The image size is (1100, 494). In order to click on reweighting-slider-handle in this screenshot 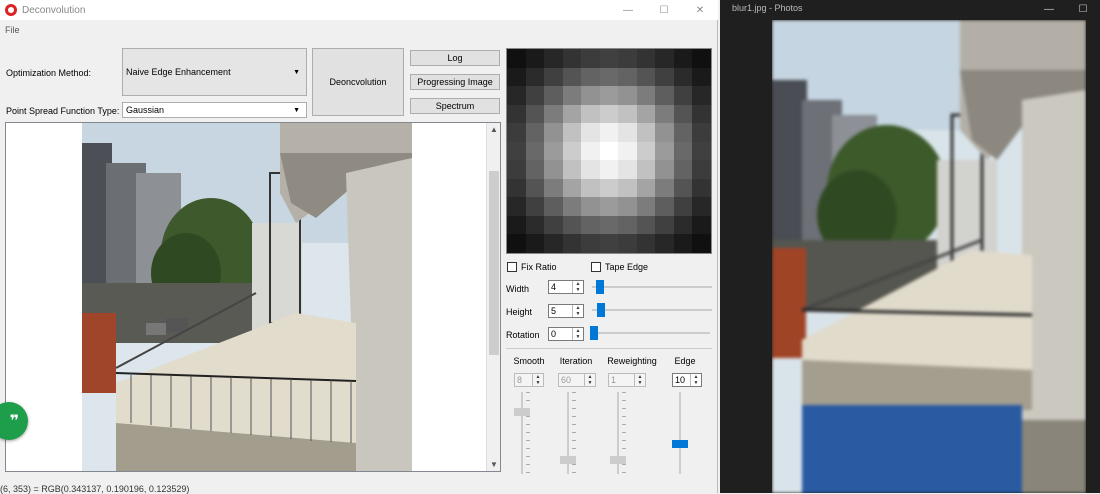, I will do `click(618, 460)`.